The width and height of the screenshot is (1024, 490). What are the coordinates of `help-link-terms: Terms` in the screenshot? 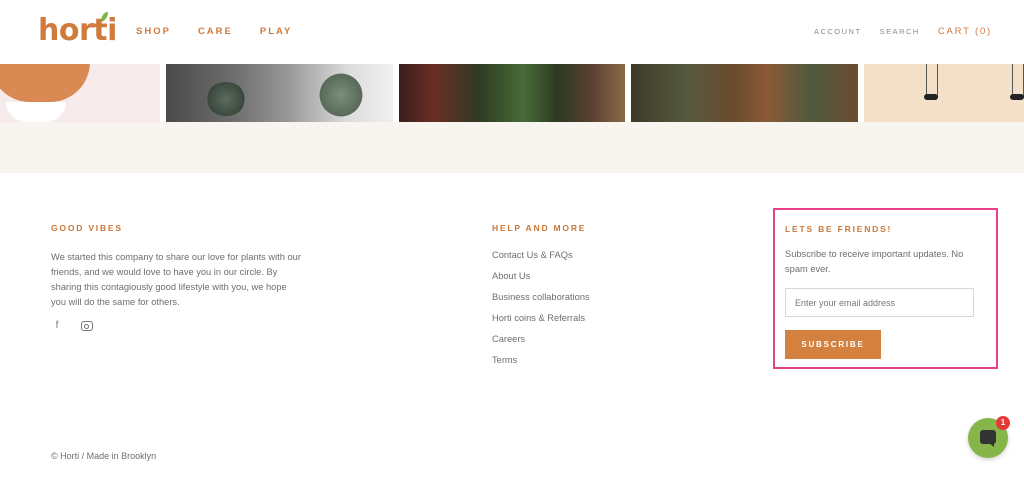 It's located at (592, 363).